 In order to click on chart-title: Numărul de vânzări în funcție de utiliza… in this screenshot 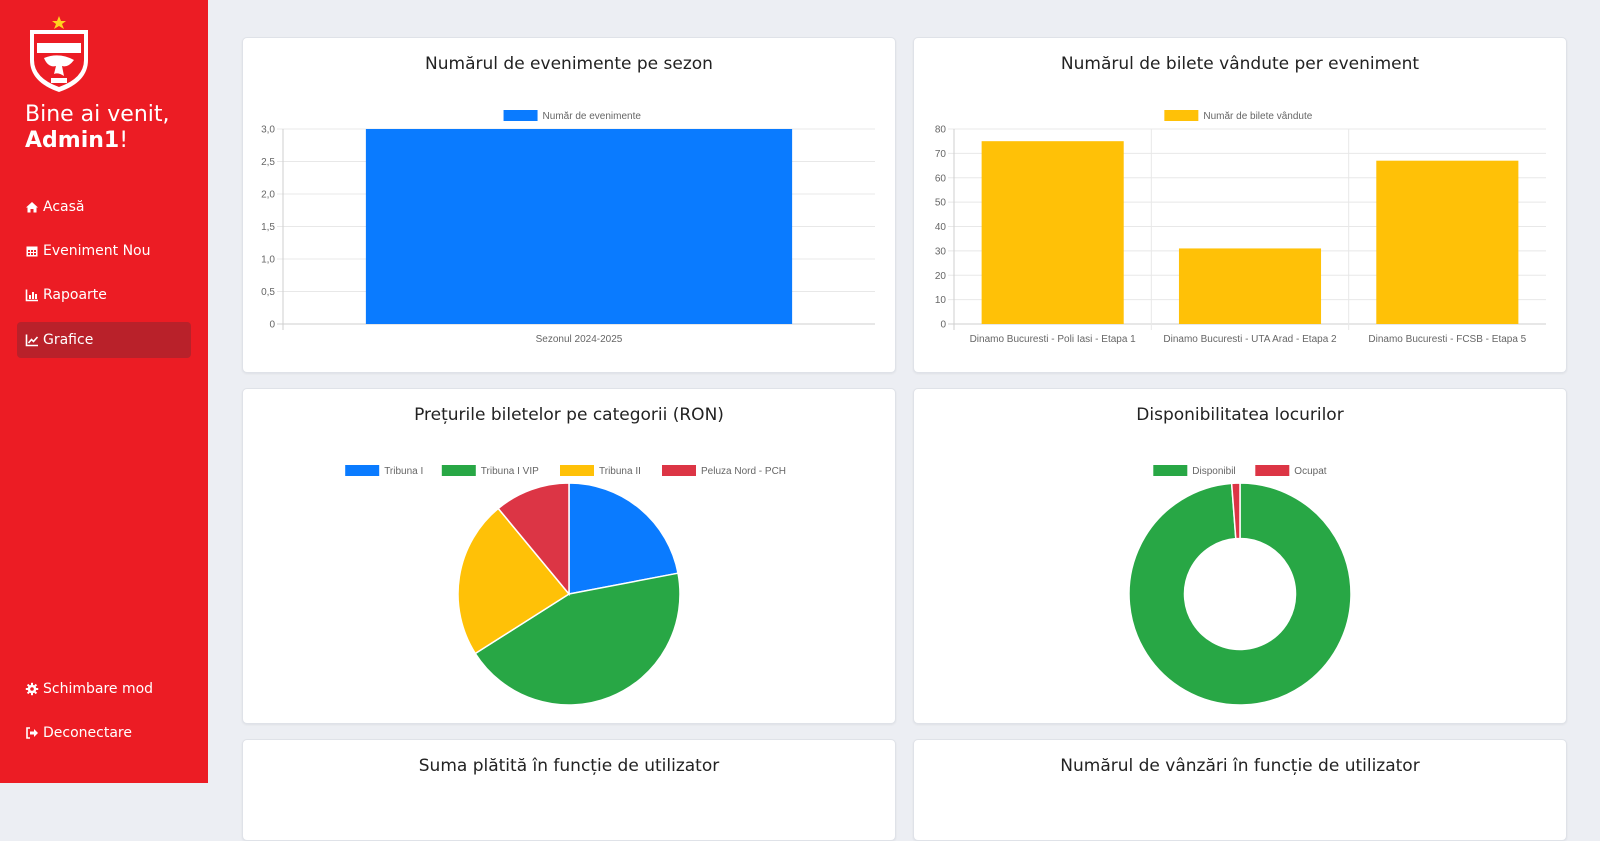, I will do `click(1240, 766)`.